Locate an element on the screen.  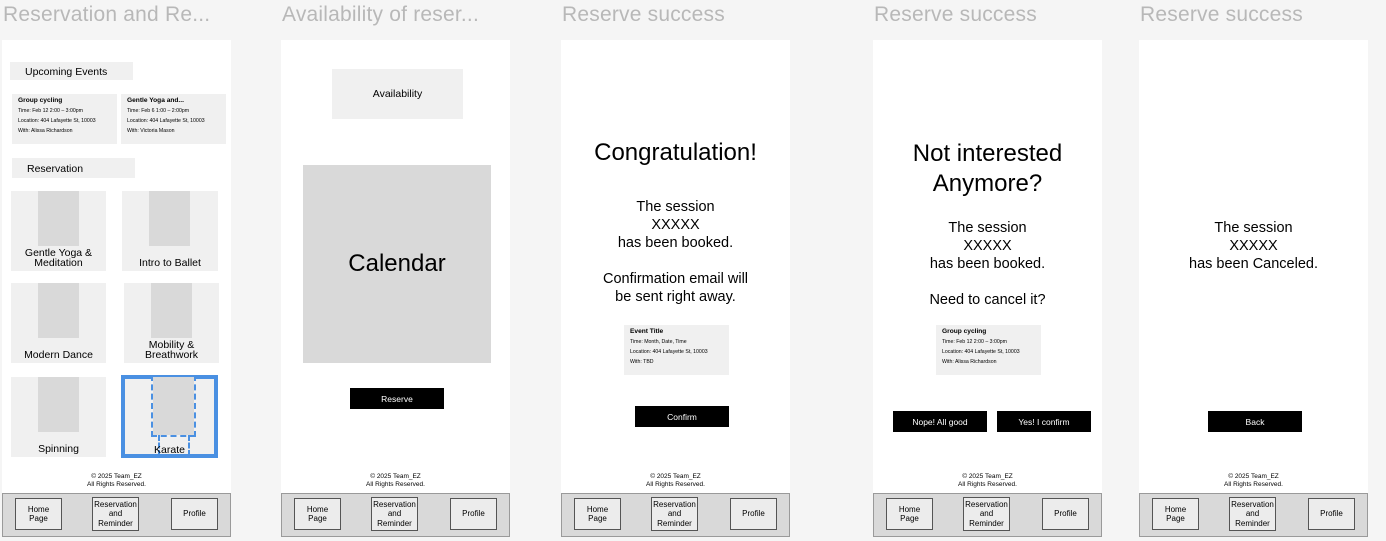
class-label: Gentle Yoga & Meditation is located at coordinates (58, 258).